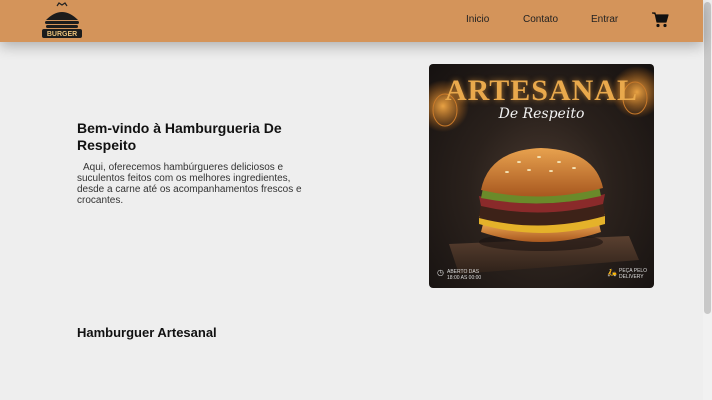 The height and width of the screenshot is (400, 712). What do you see at coordinates (62, 34) in the screenshot?
I see `svg-text: BURGER` at bounding box center [62, 34].